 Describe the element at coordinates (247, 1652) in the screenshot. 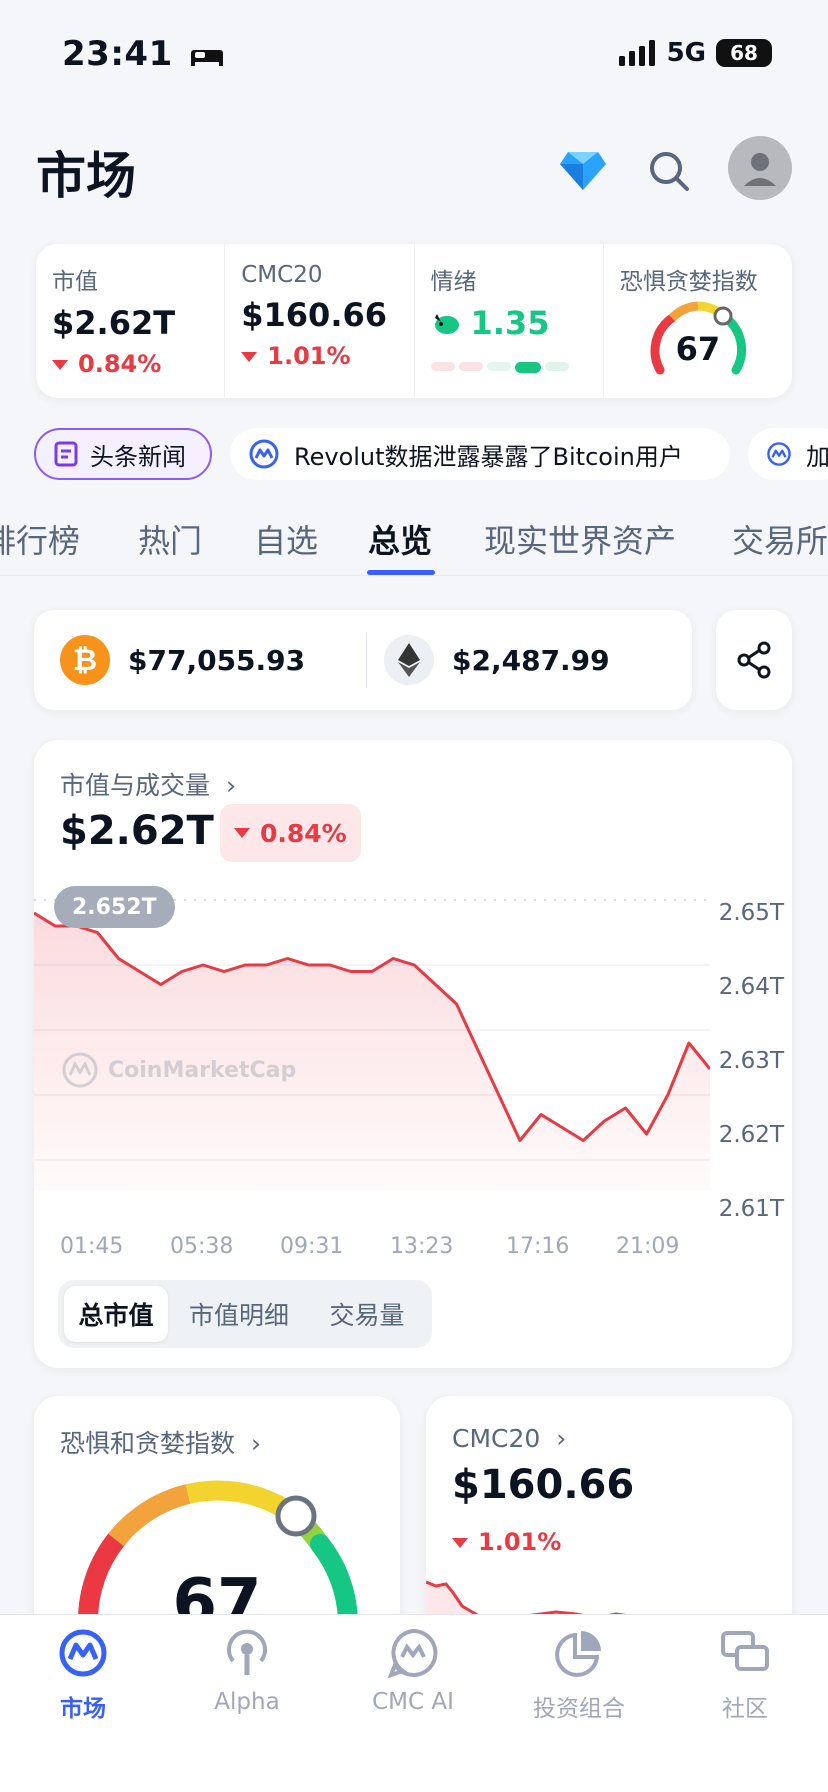

I see `broadcast-icon` at that location.